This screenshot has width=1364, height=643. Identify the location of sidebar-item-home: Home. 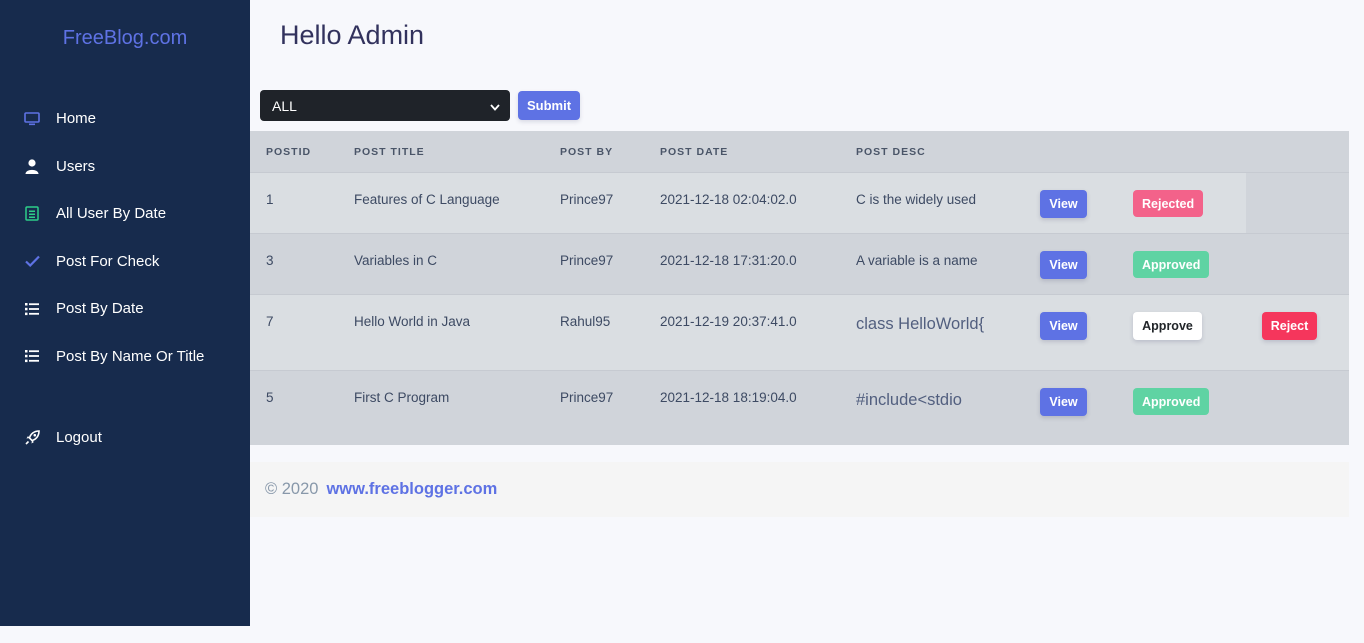
(125, 119).